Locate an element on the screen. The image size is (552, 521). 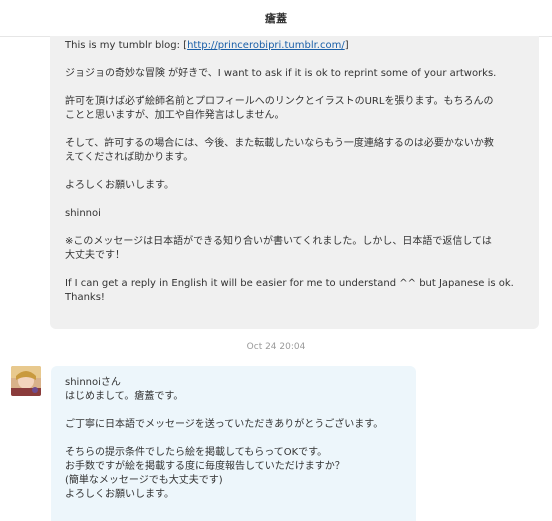
message-timestamp: Oct 24 20:04 is located at coordinates (276, 347).